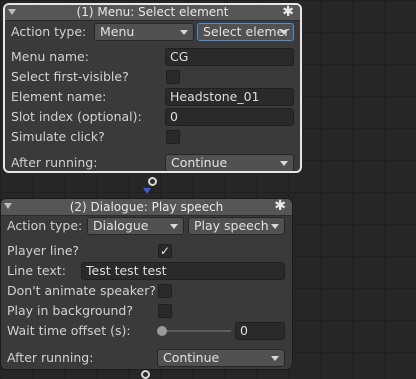 The image size is (416, 379). Describe the element at coordinates (165, 291) in the screenshot. I see `dont-animate-checkbox` at that location.